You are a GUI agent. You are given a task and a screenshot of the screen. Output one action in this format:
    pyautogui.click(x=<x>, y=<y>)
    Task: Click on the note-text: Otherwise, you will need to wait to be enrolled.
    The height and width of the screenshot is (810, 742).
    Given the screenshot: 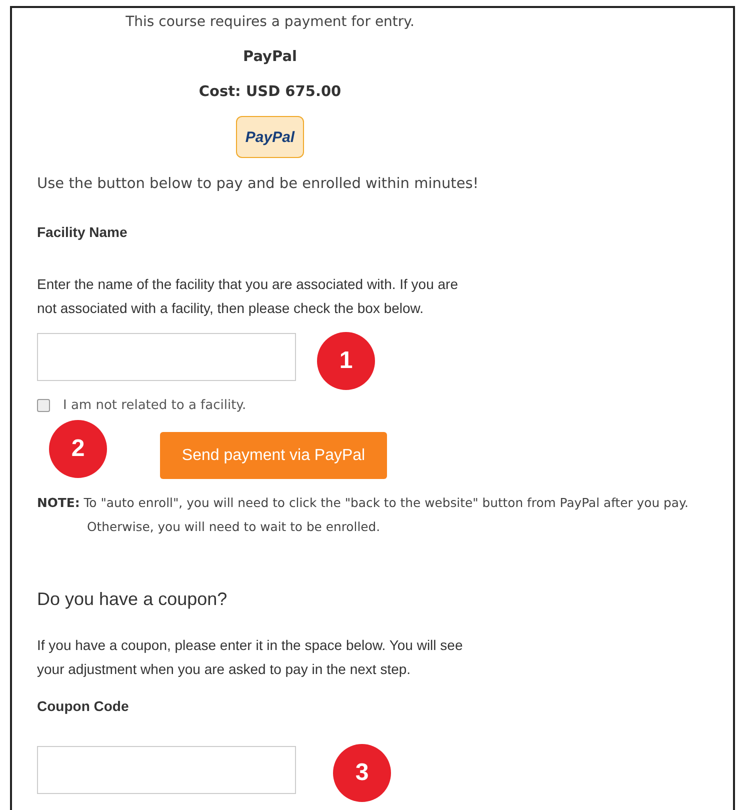 What is the action you would take?
    pyautogui.click(x=234, y=527)
    